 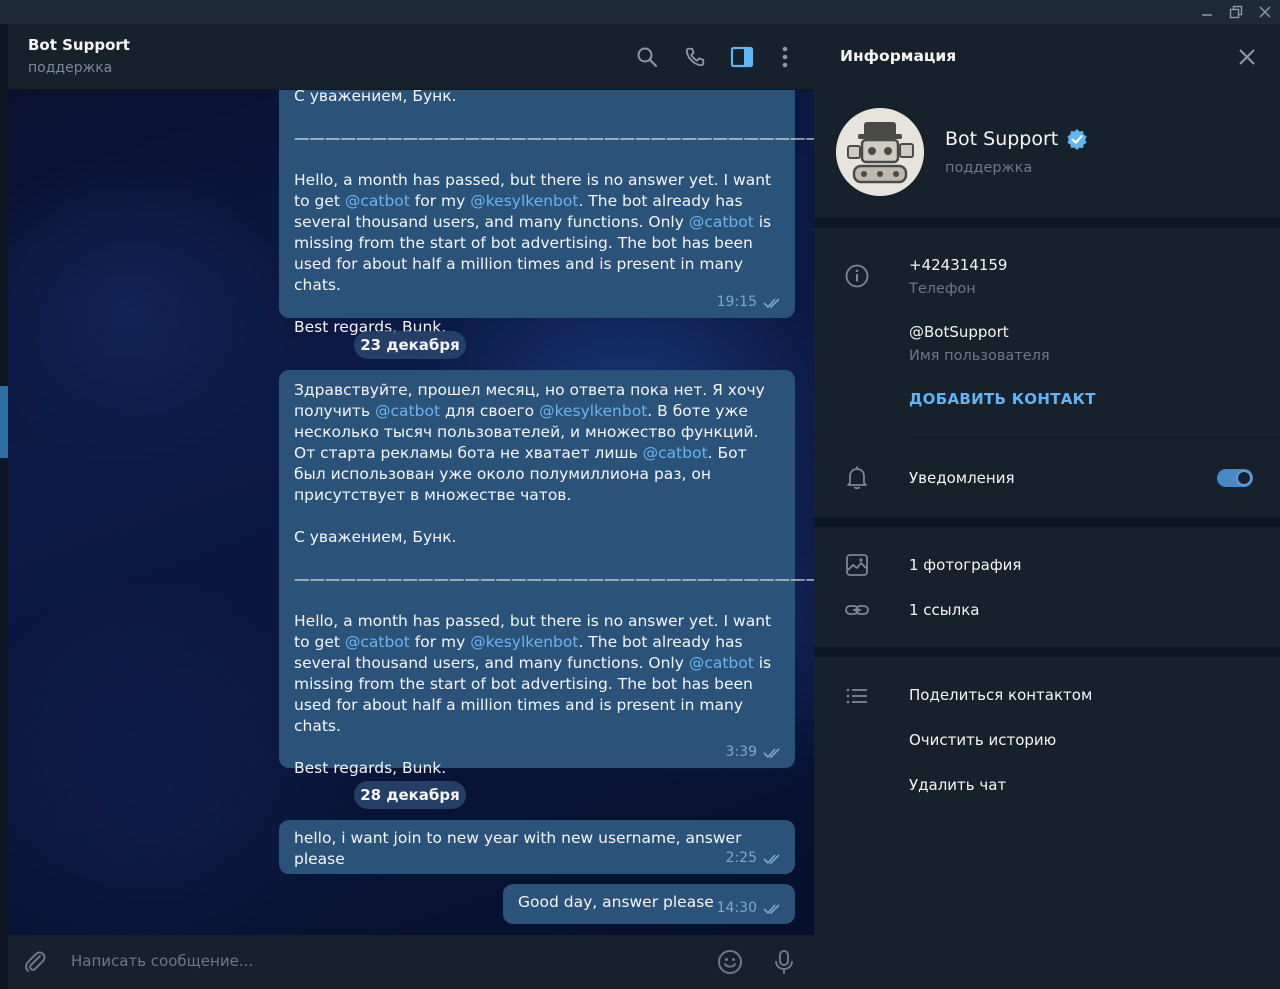 What do you see at coordinates (1247, 57) in the screenshot?
I see `close-panel-icon` at bounding box center [1247, 57].